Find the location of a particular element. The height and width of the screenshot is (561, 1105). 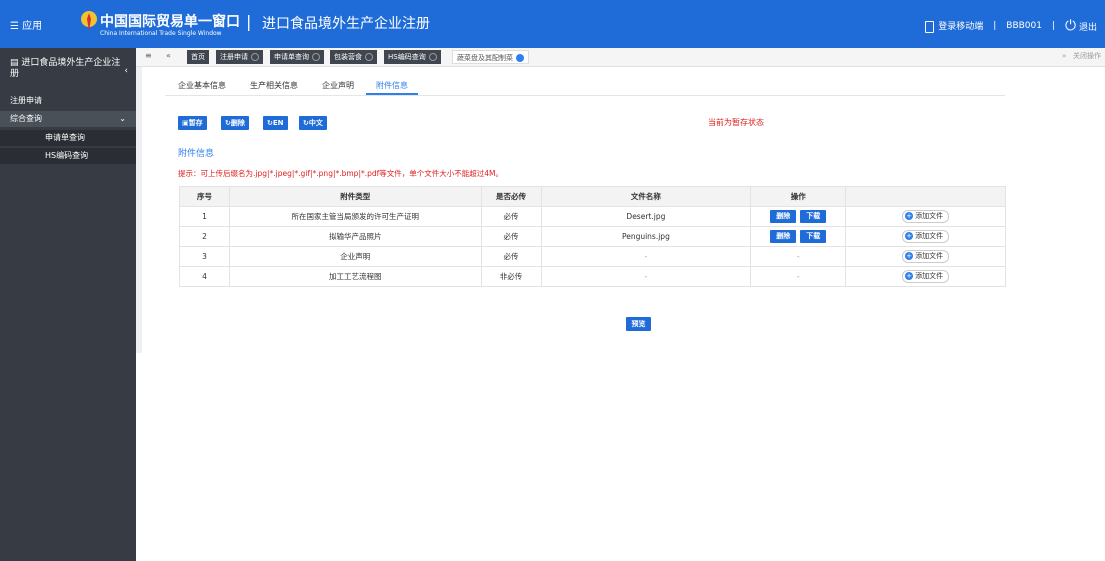

header-blank is located at coordinates (925, 196).